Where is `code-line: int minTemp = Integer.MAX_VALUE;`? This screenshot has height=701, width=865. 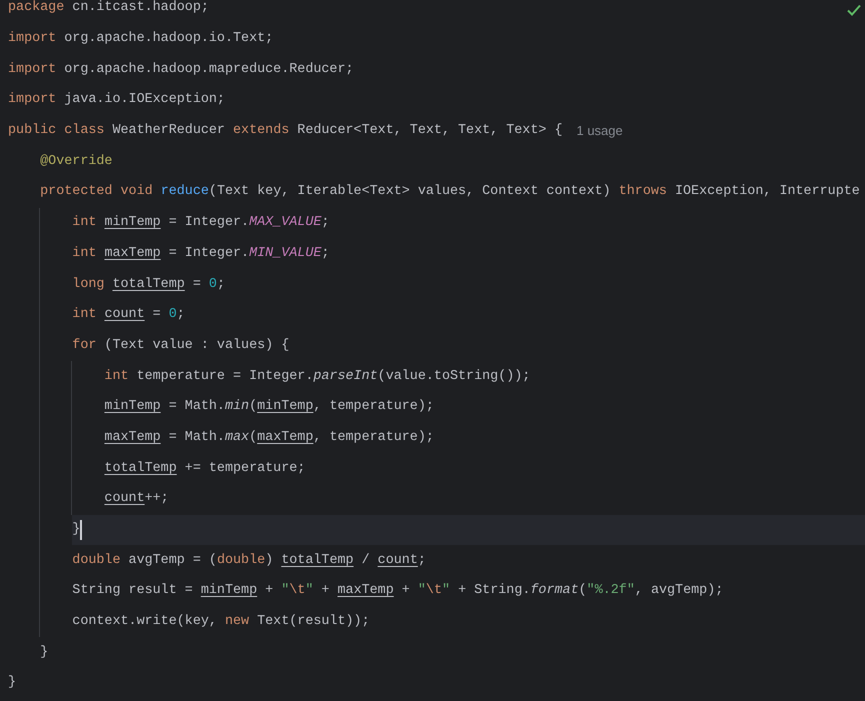
code-line: int minTemp = Integer.MAX_VALUE; is located at coordinates (201, 223).